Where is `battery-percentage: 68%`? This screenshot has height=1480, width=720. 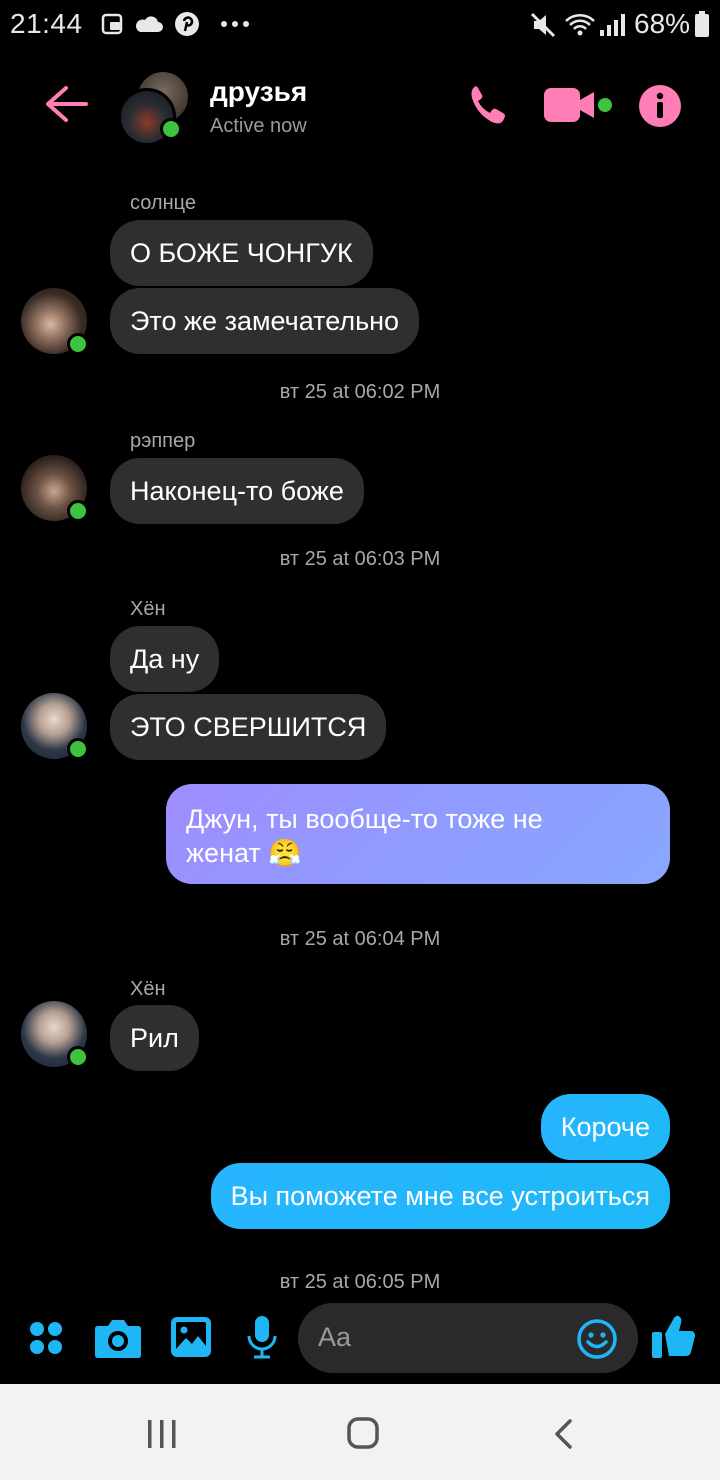
battery-percentage: 68% is located at coordinates (662, 23).